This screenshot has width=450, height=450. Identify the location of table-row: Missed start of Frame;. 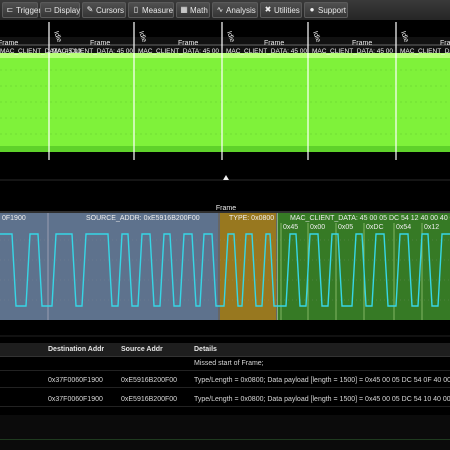
(225, 364).